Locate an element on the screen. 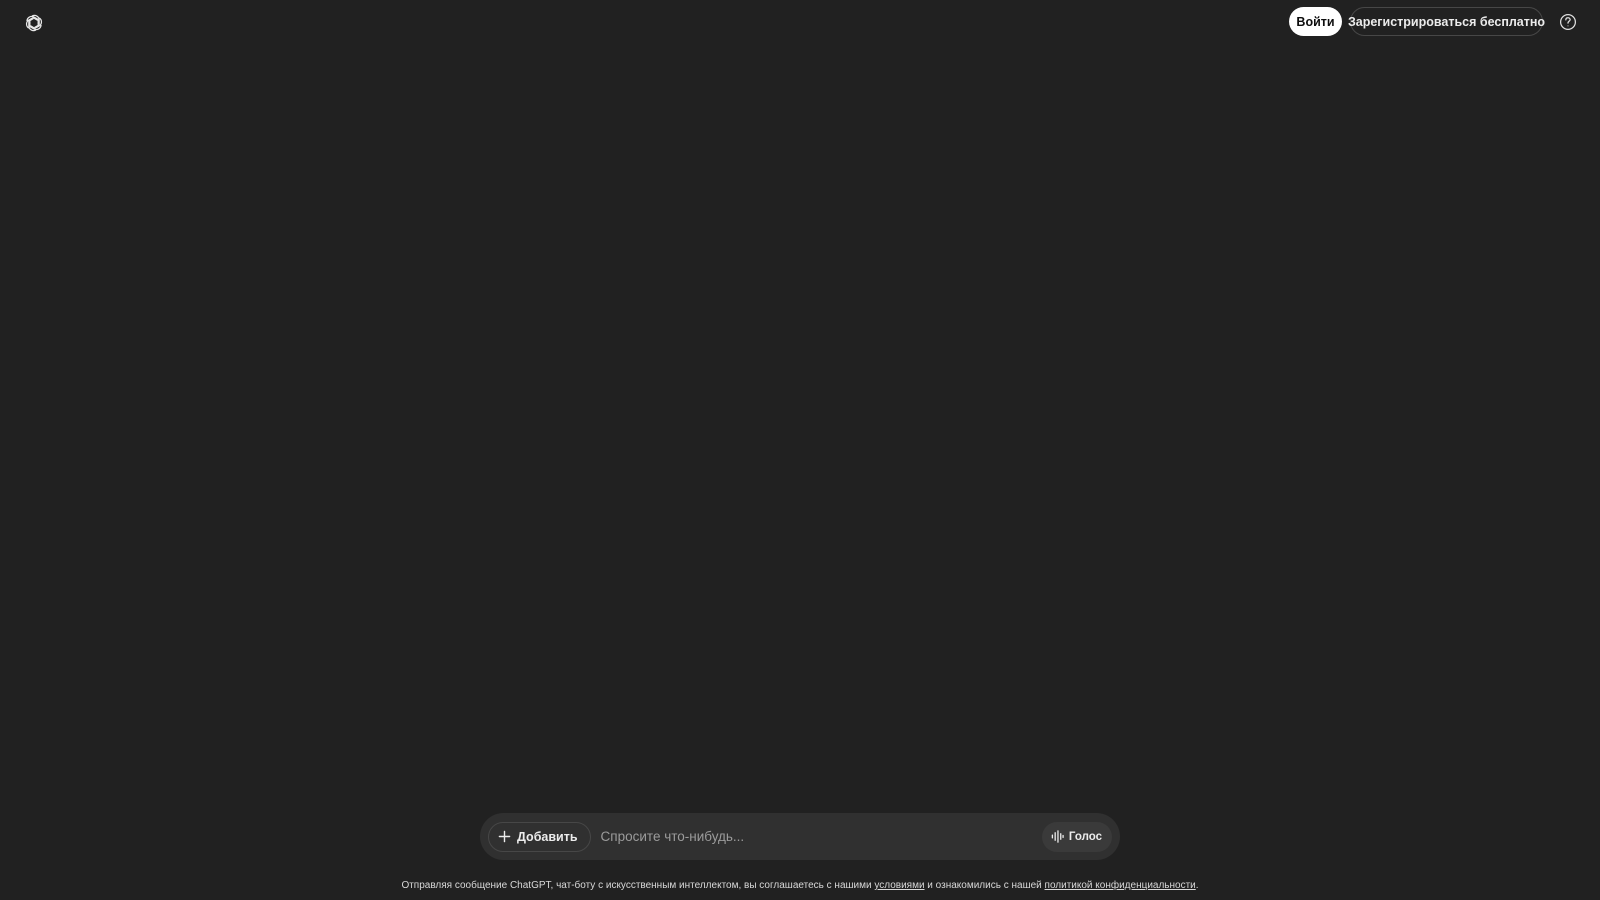 This screenshot has width=1600, height=900. help-icon is located at coordinates (1567, 21).